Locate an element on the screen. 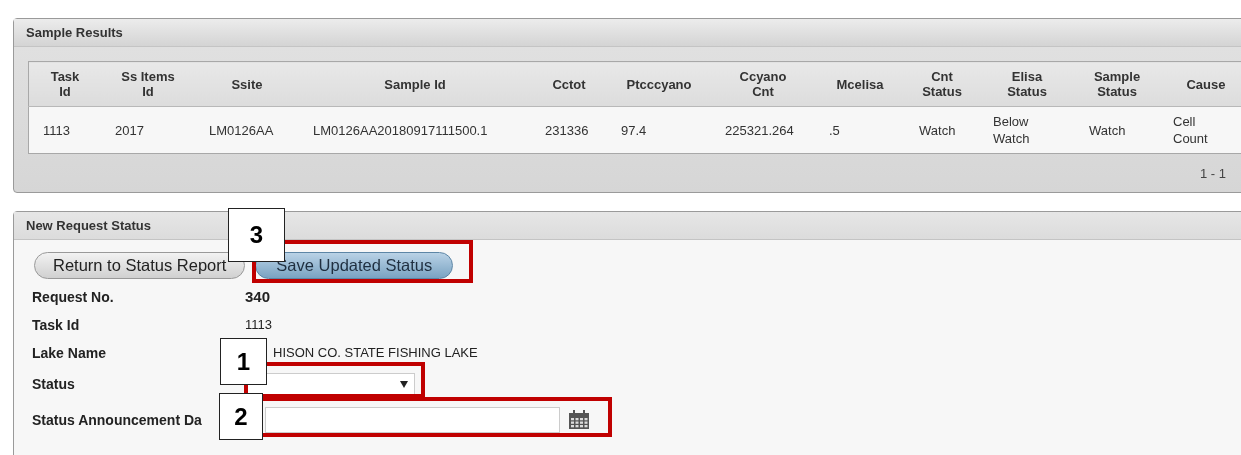 Image resolution: width=1241 pixels, height=455 pixels. column-header: Cctot is located at coordinates (569, 84).